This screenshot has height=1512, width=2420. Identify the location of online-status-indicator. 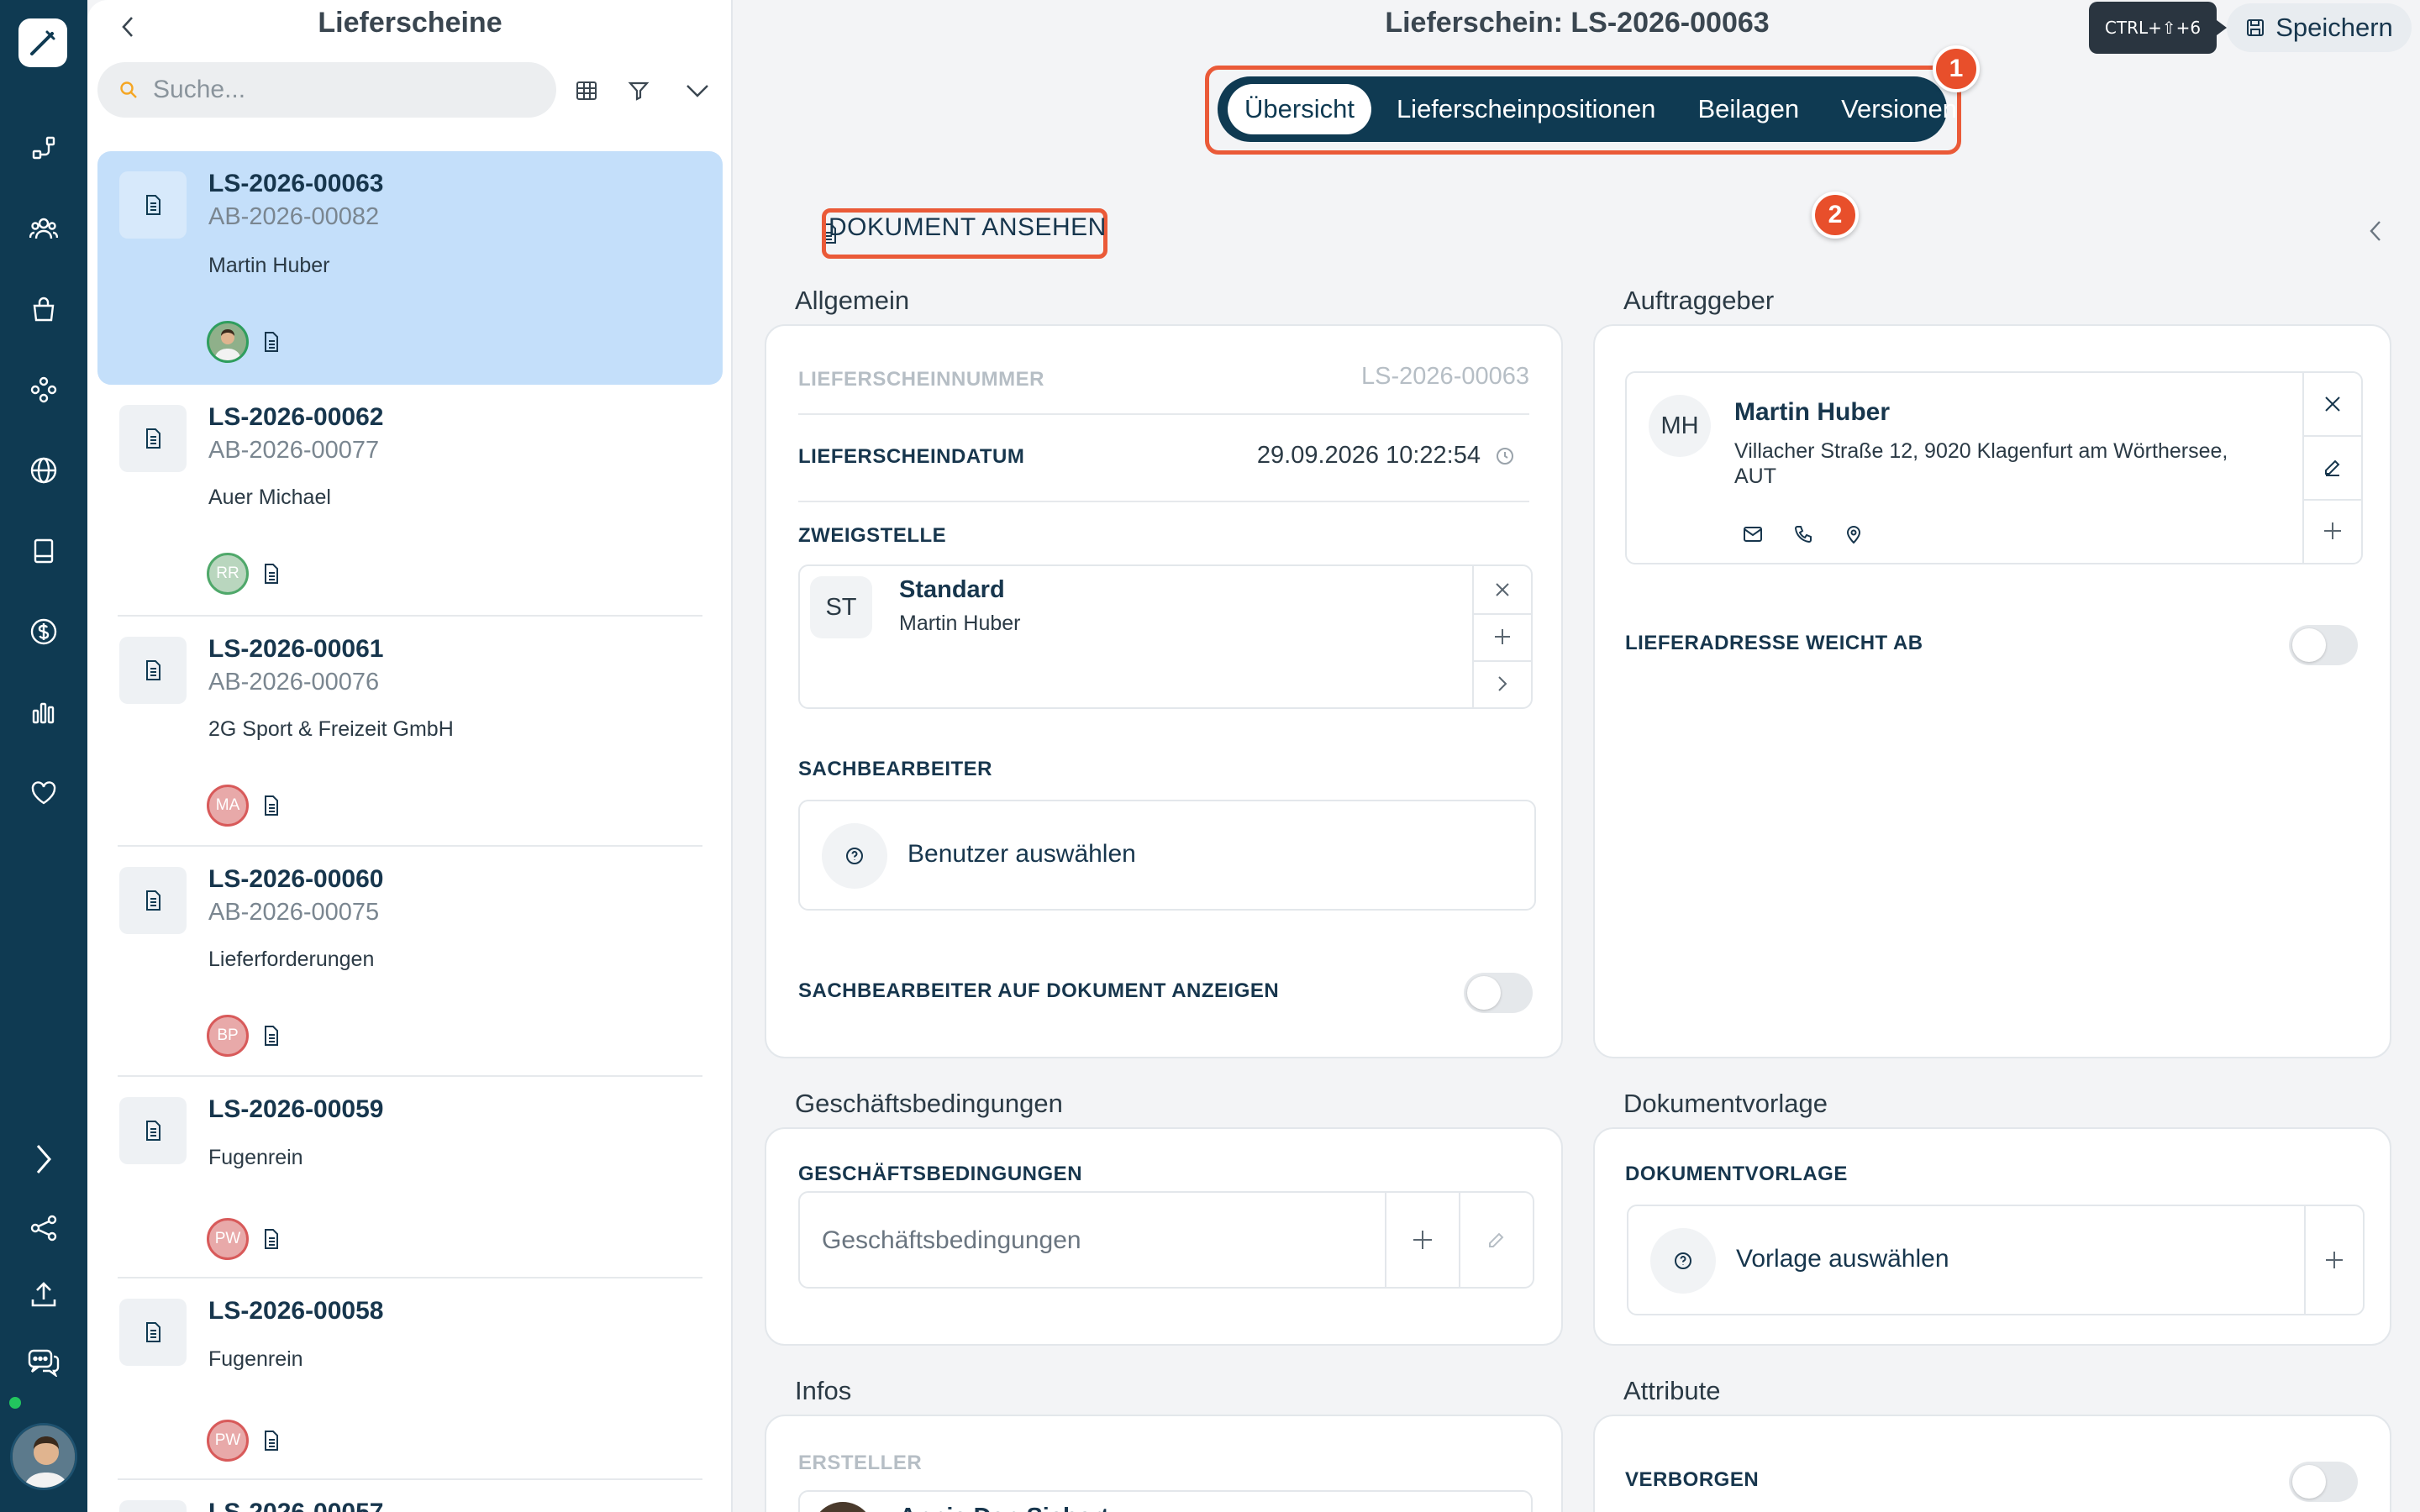
(15, 1402).